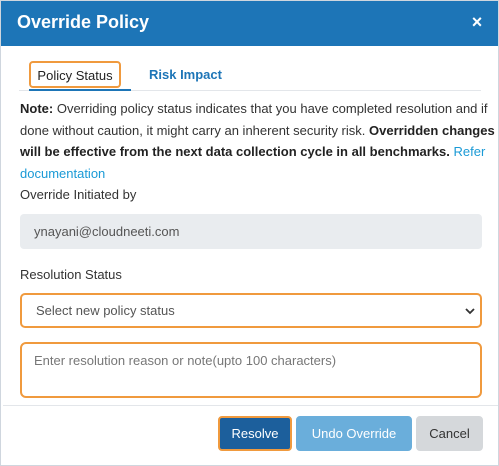  Describe the element at coordinates (78, 194) in the screenshot. I see `override-initiated-label: Override Initiated by` at that location.